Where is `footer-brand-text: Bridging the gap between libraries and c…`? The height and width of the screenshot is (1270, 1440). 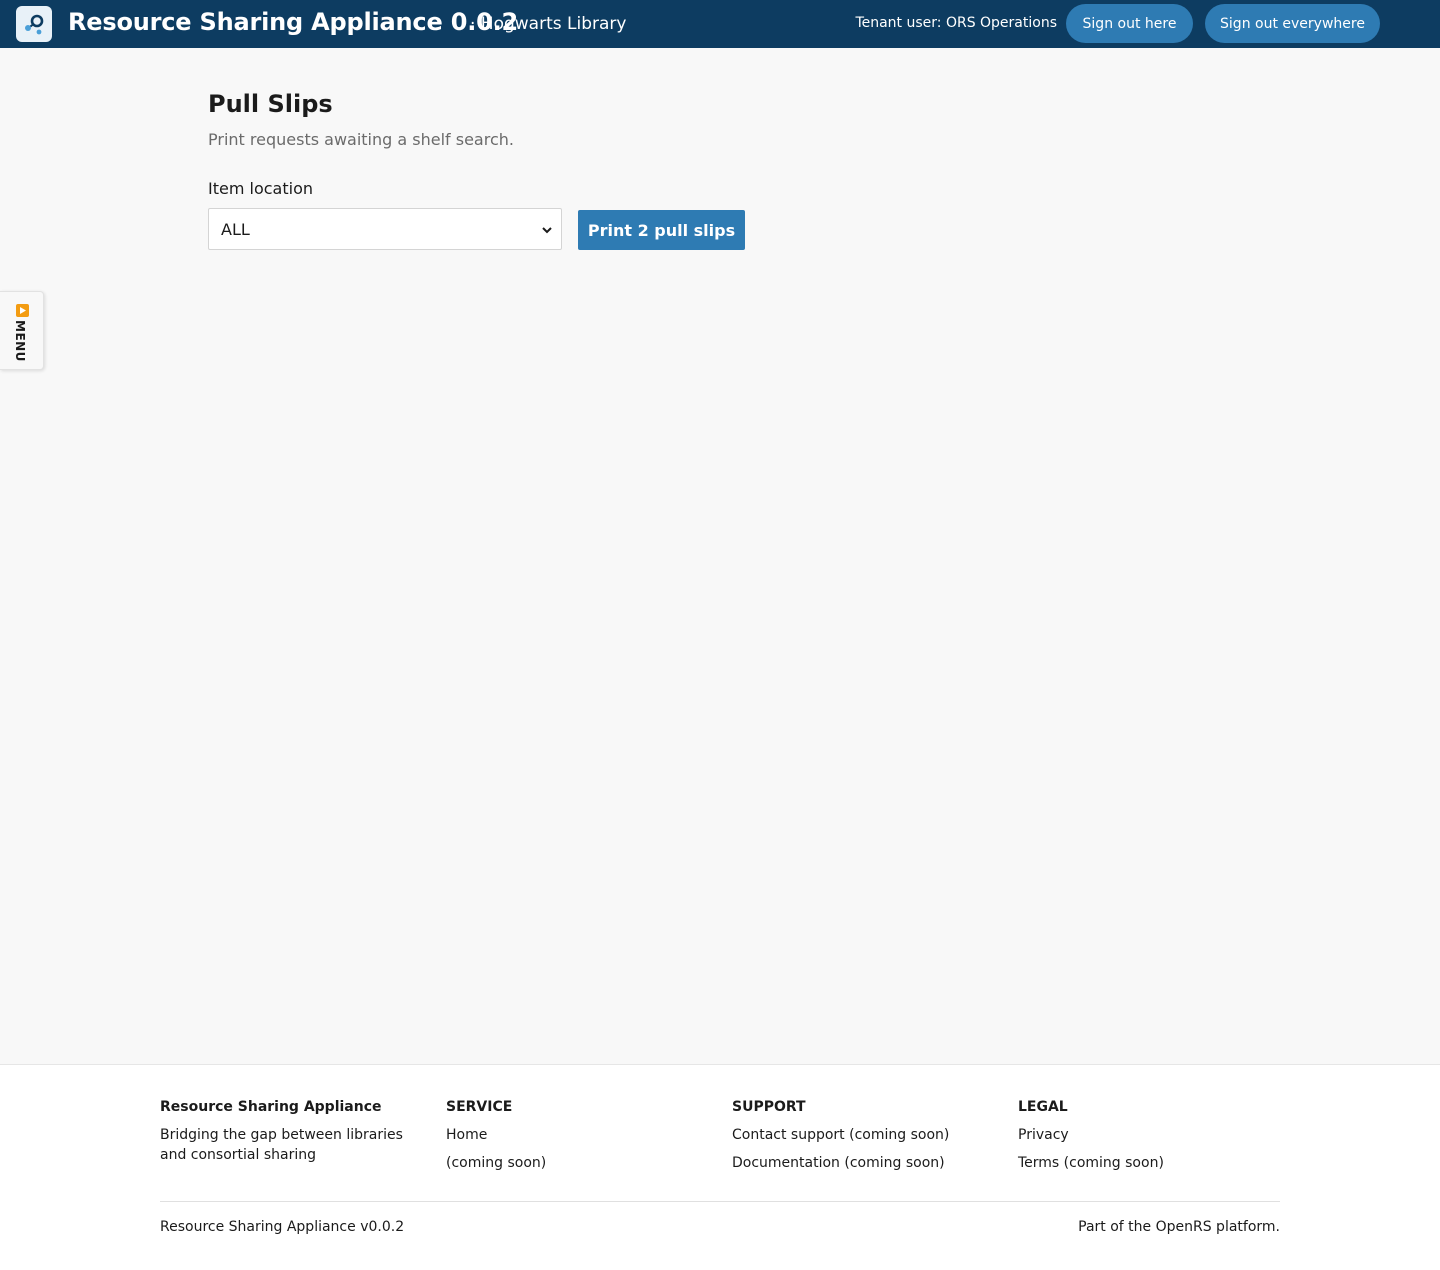
footer-brand-text: Bridging the gap between libraries and c… is located at coordinates (281, 1145).